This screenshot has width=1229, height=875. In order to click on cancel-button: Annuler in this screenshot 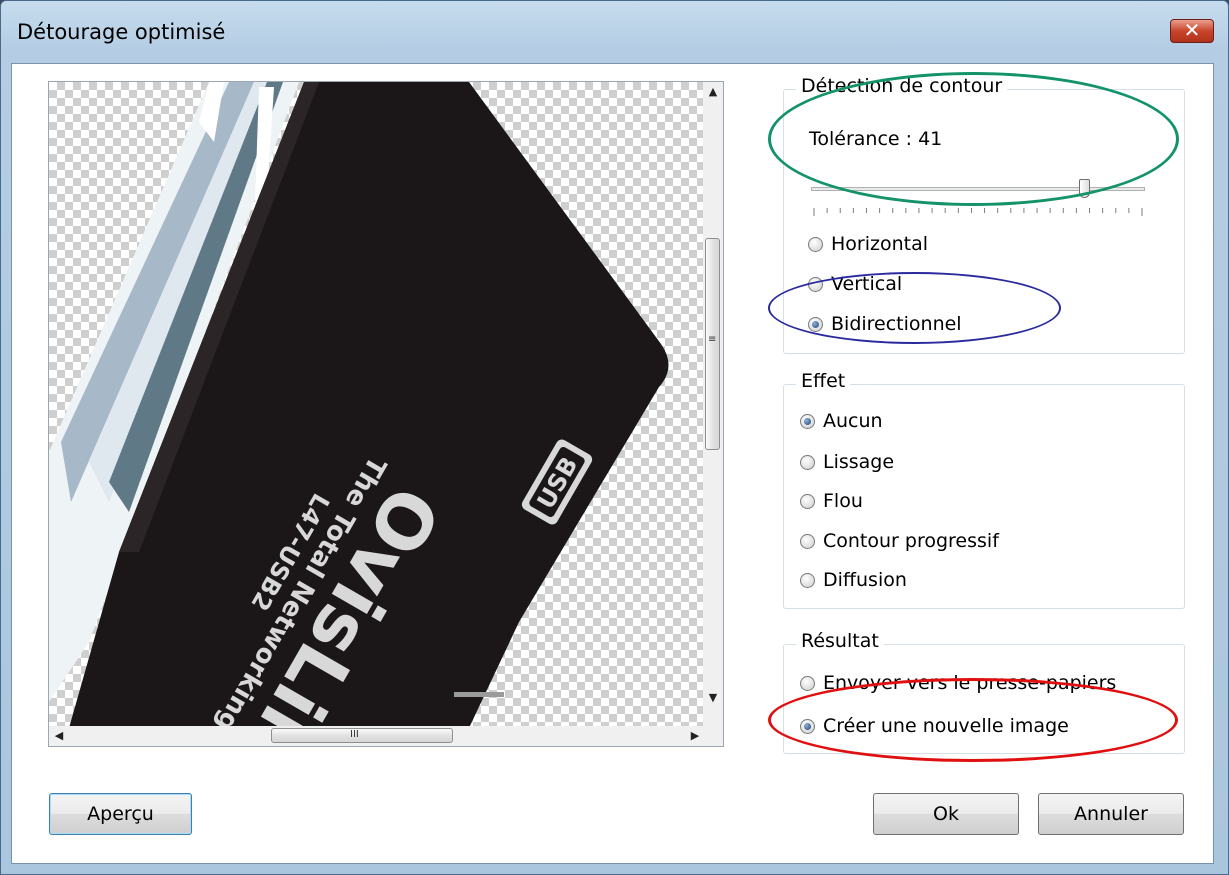, I will do `click(1111, 814)`.